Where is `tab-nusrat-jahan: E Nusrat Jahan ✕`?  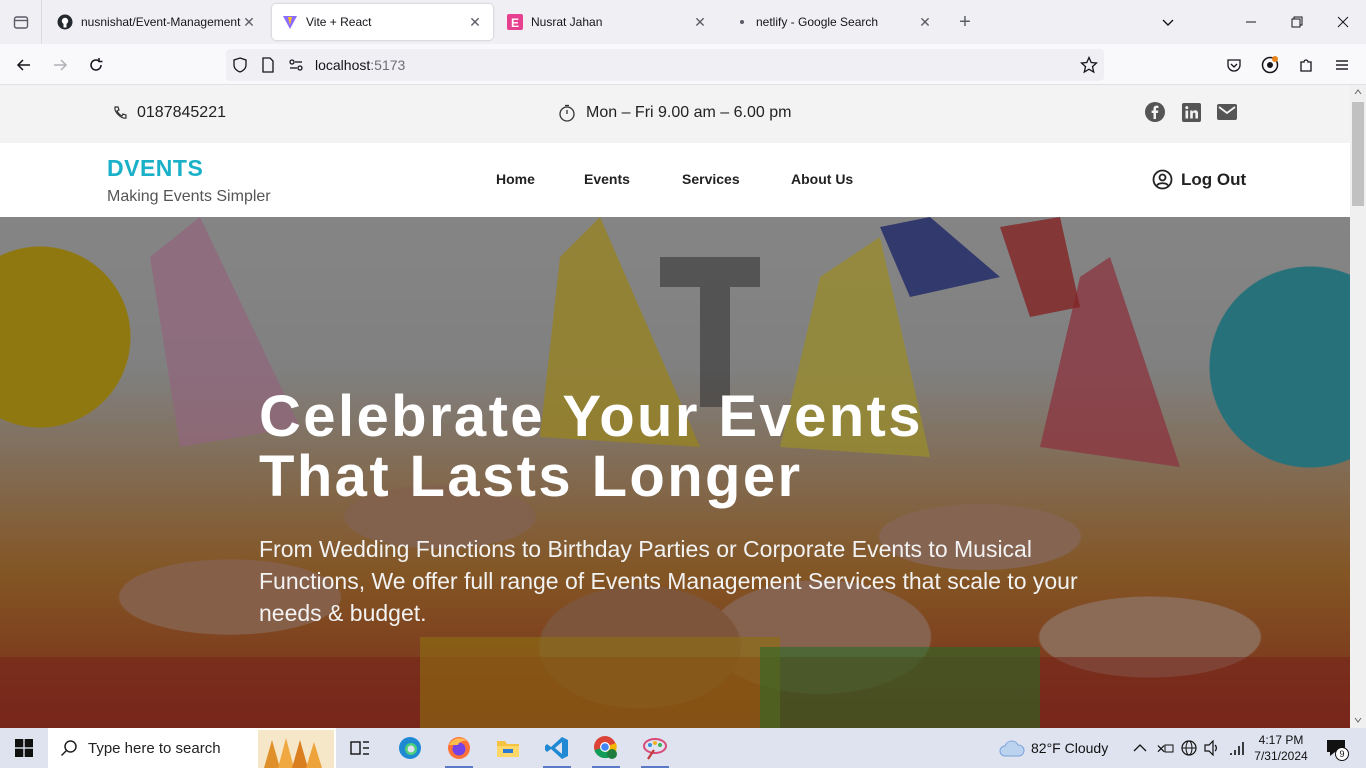 tab-nusrat-jahan: E Nusrat Jahan ✕ is located at coordinates (607, 22).